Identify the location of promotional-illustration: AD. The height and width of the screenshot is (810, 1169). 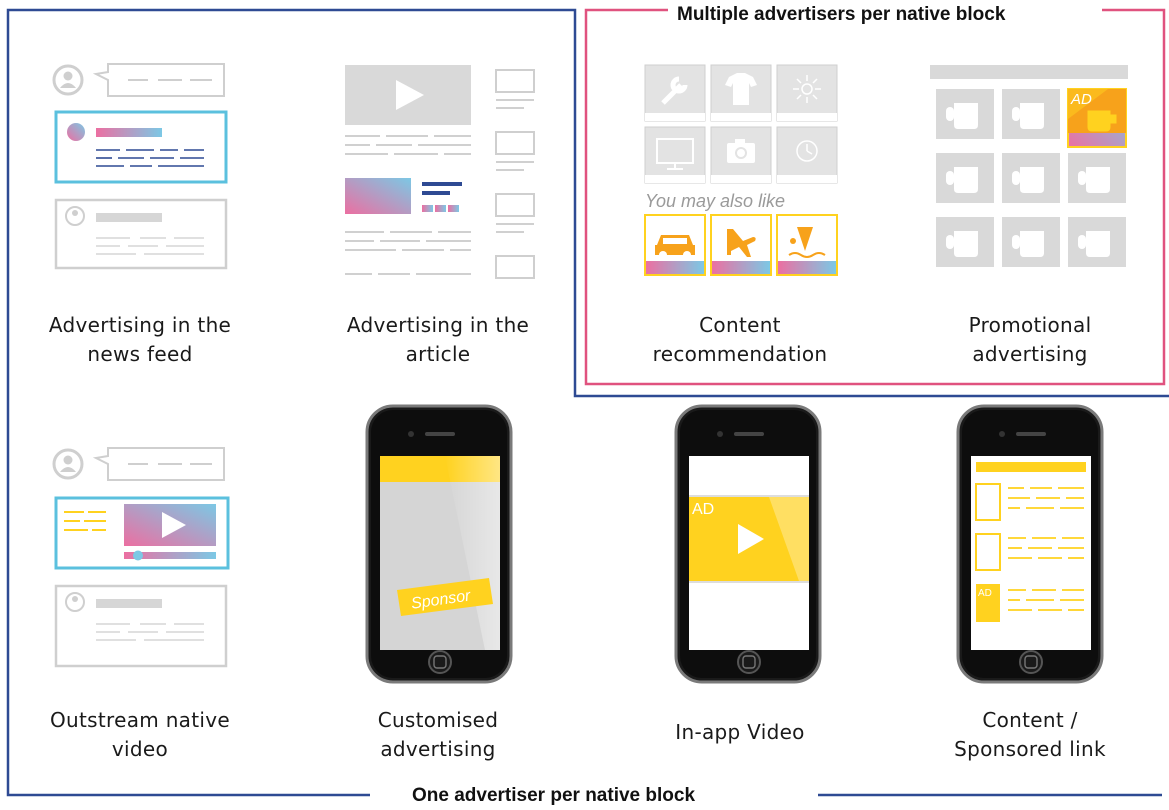
(1029, 170).